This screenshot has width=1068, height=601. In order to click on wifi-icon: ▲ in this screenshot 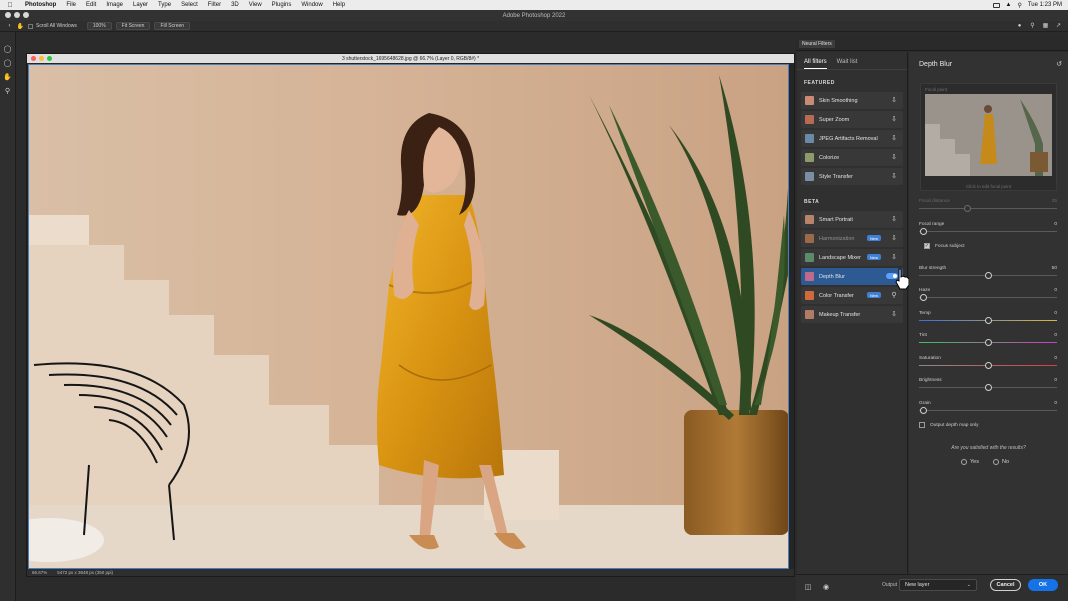, I will do `click(1009, 5)`.